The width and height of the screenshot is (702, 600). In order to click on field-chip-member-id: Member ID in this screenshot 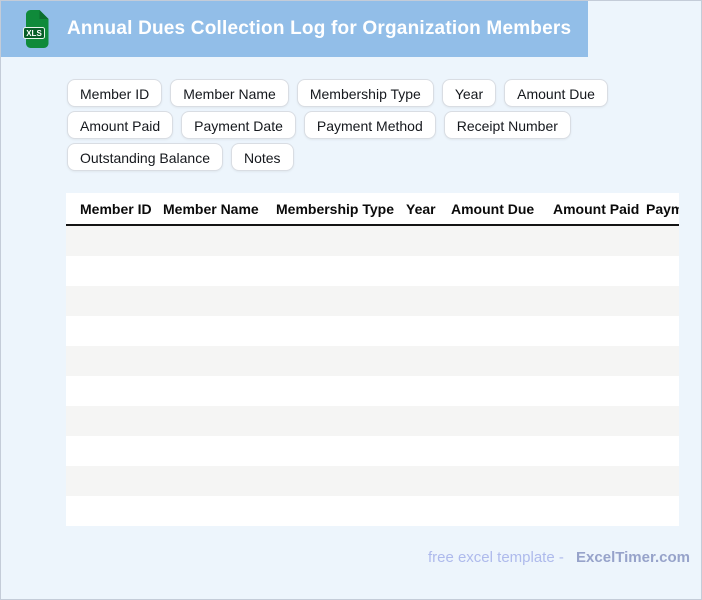, I will do `click(115, 93)`.